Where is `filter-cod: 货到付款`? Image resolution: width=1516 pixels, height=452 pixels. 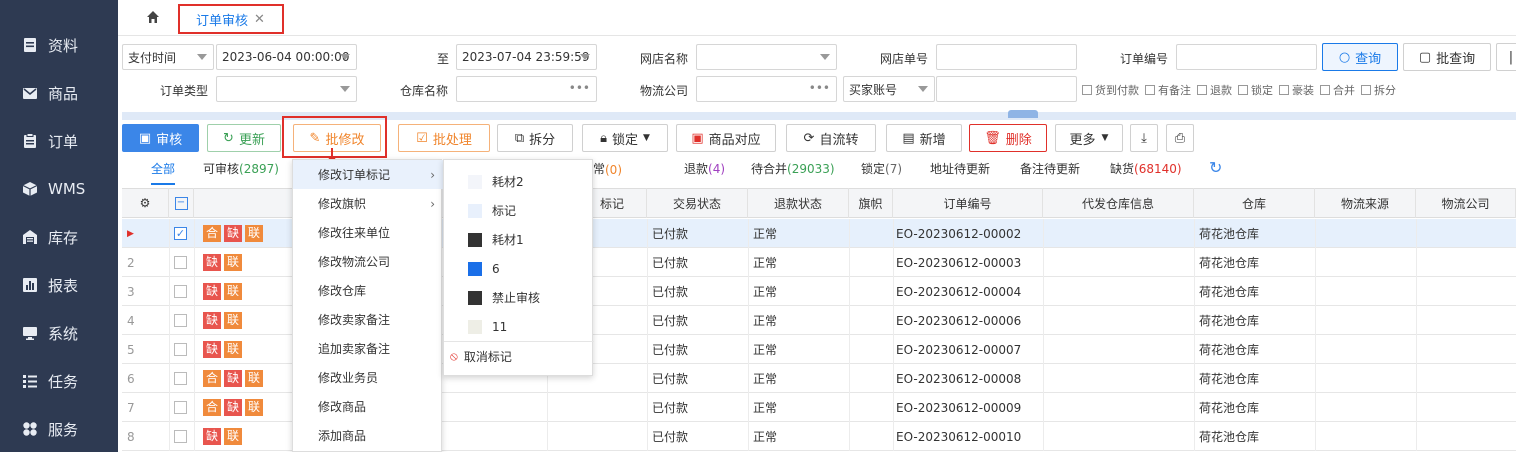
filter-cod: 货到付款 is located at coordinates (1110, 90).